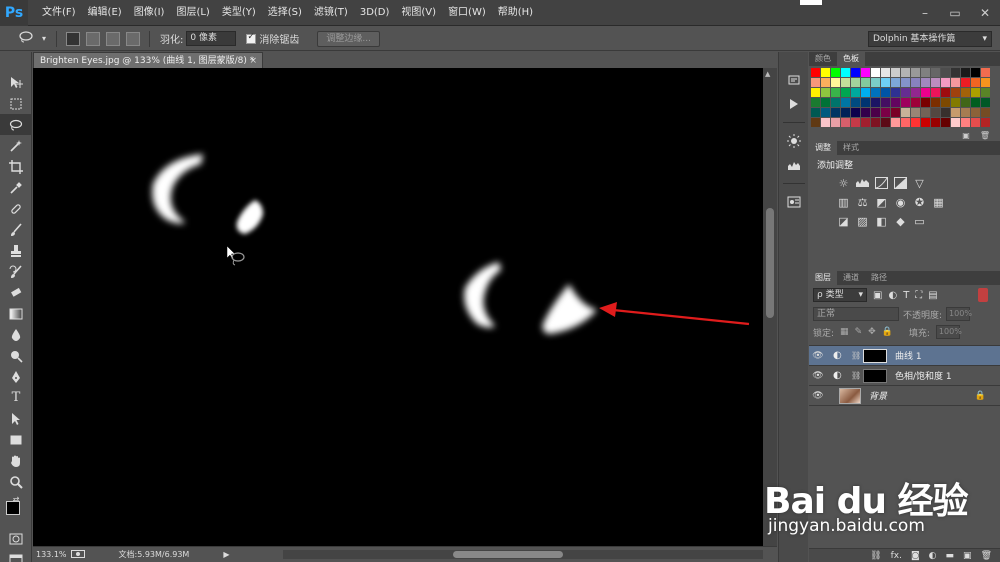 The height and width of the screenshot is (562, 1000). I want to click on layer-filter-select: ρ 类型, so click(840, 295).